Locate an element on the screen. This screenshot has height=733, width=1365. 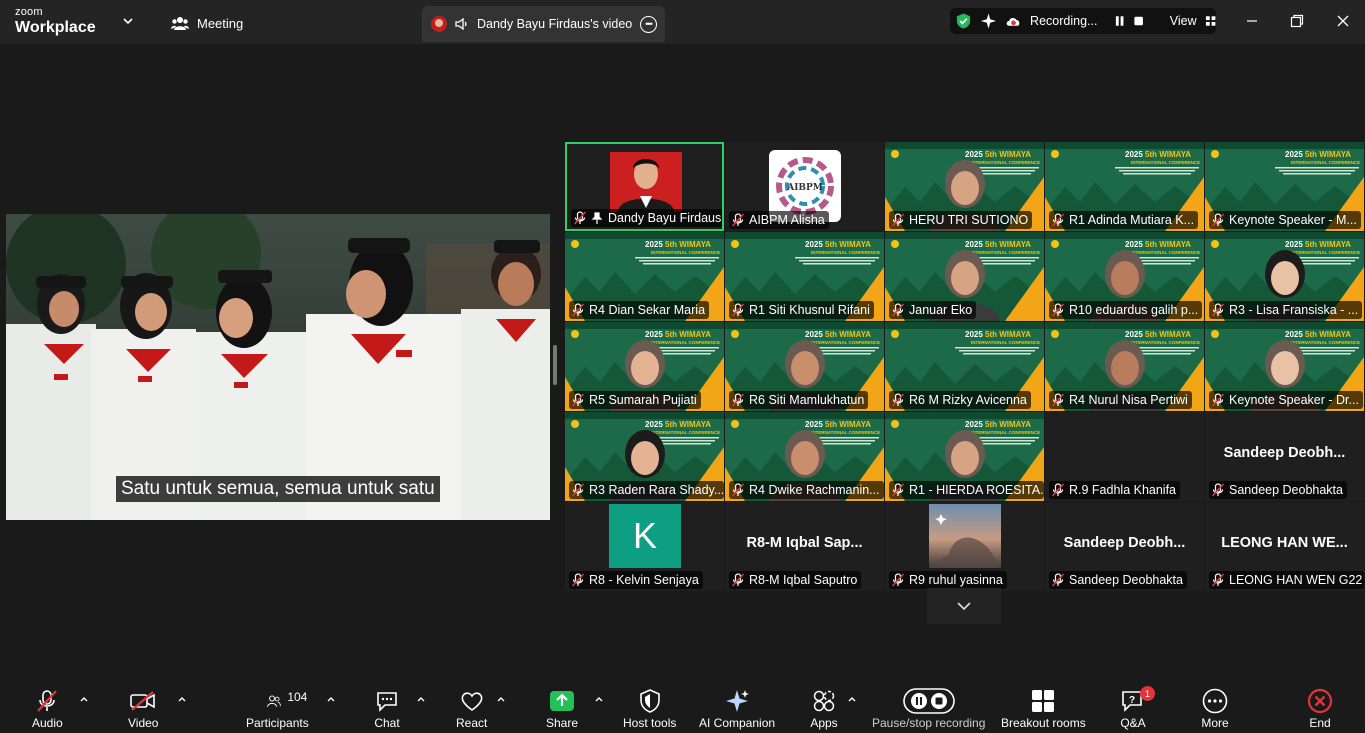
zoom-logo: zoom Workplace is located at coordinates (55, 21).